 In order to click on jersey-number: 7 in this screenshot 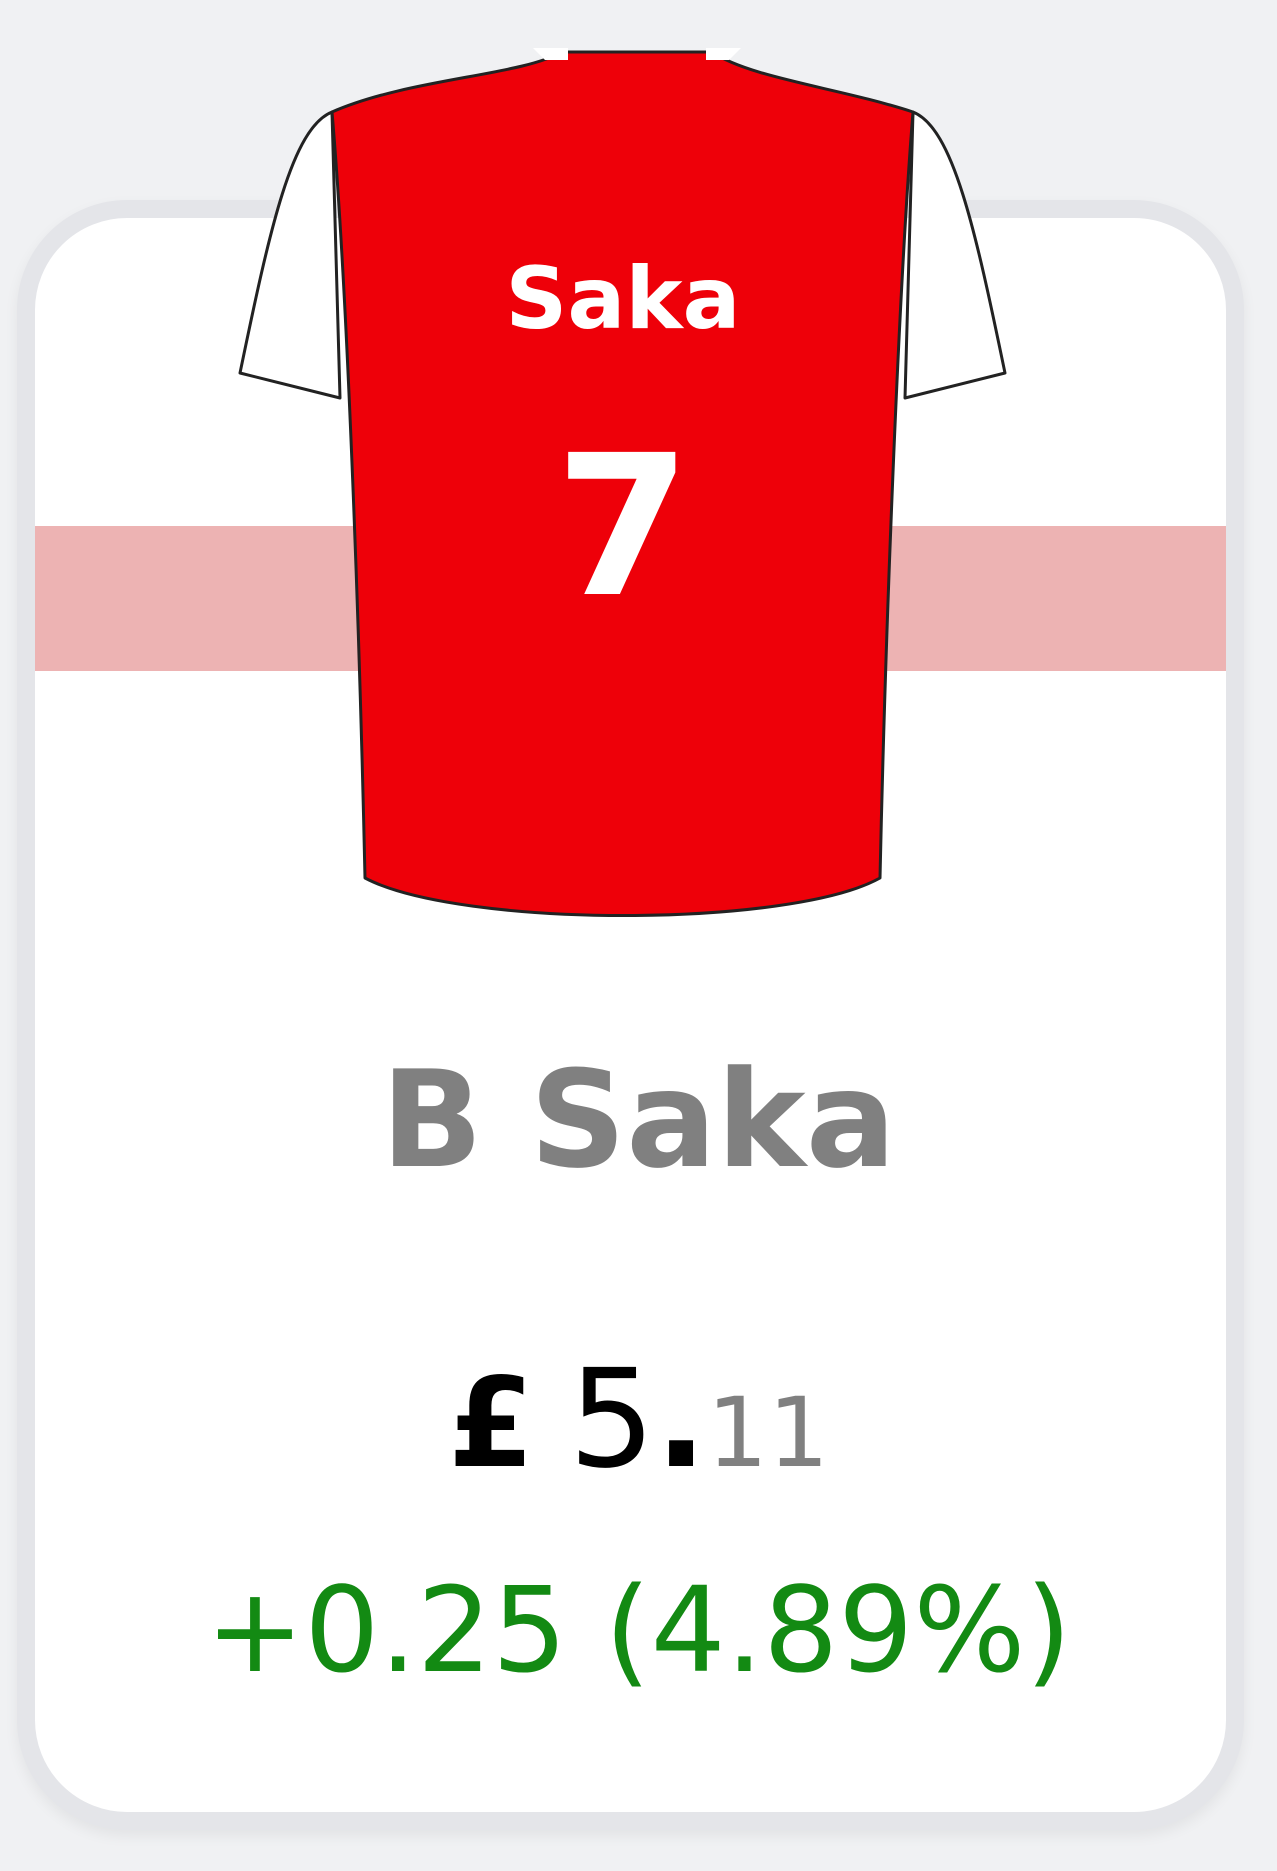, I will do `click(623, 526)`.